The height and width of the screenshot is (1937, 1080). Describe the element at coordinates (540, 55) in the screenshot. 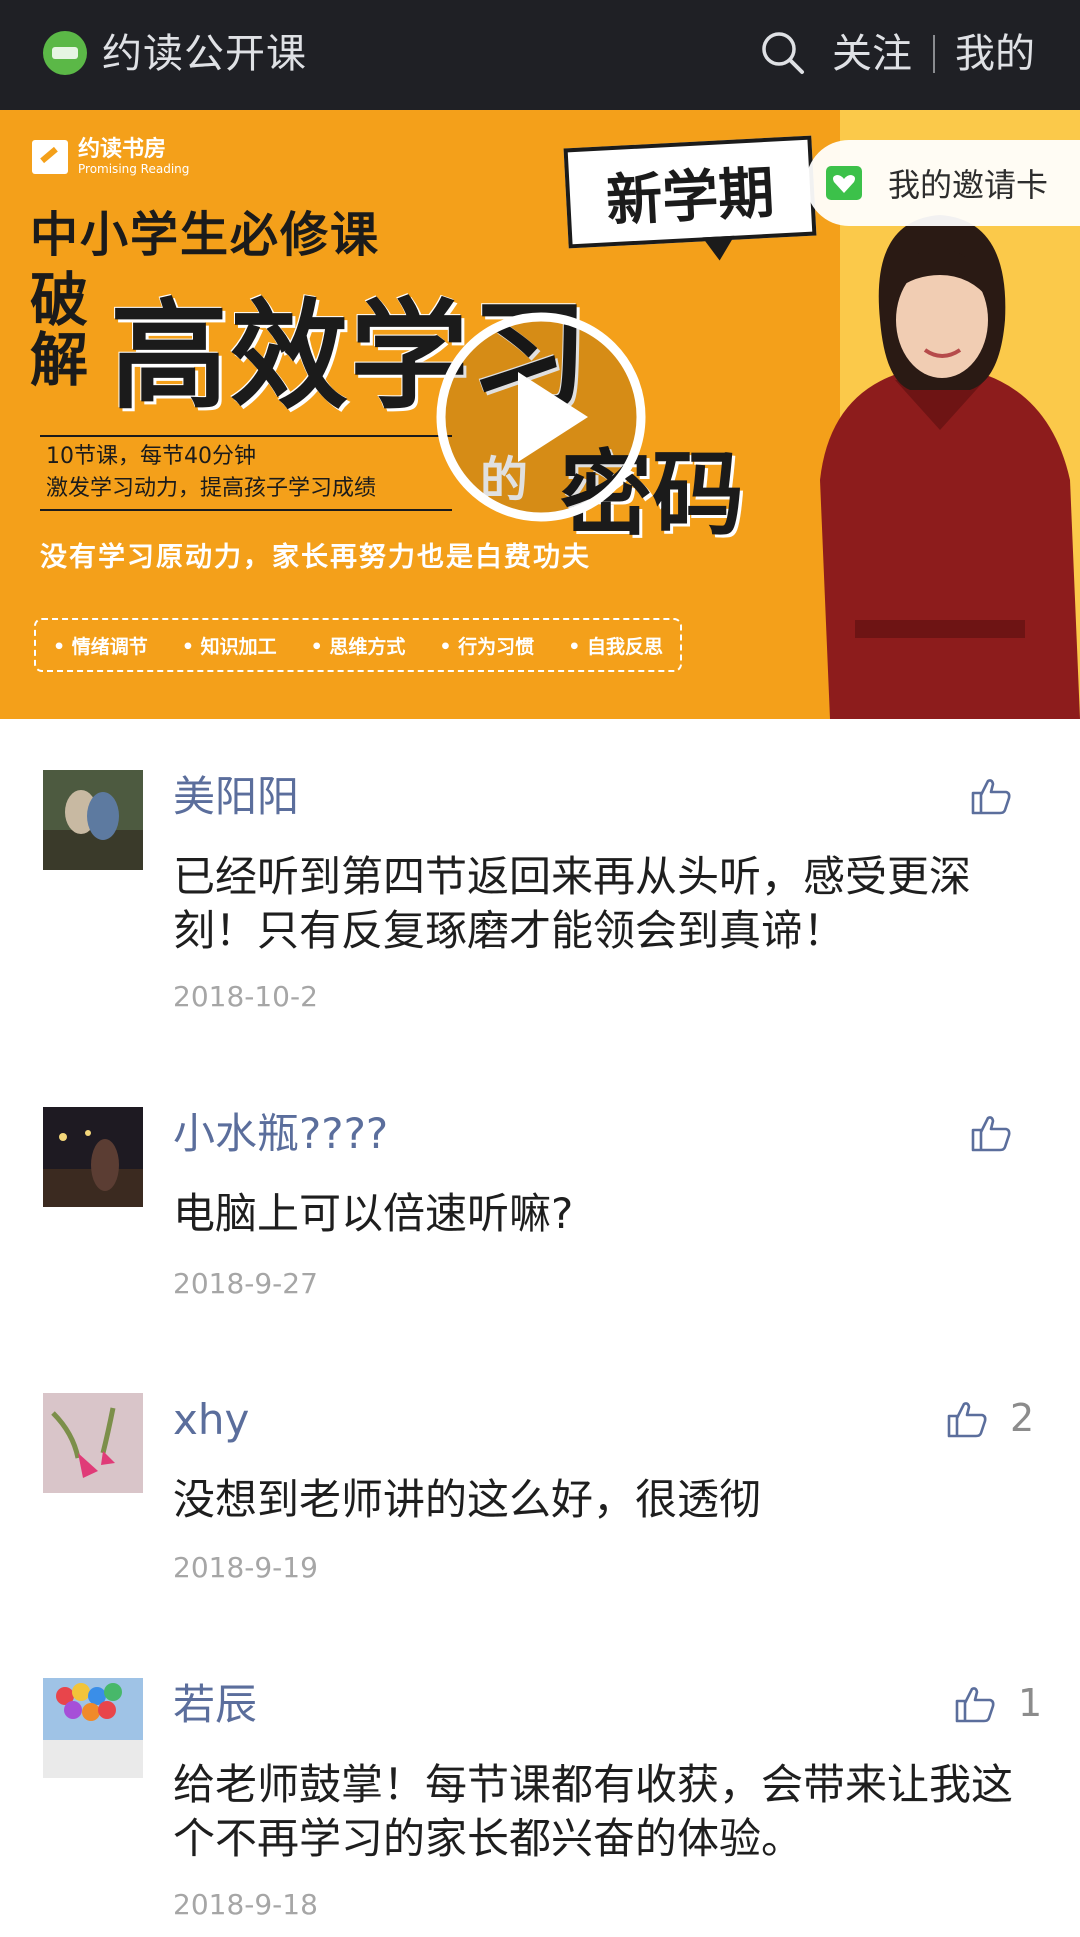

I see `top-bar: 约读公开课 关注 我的` at that location.